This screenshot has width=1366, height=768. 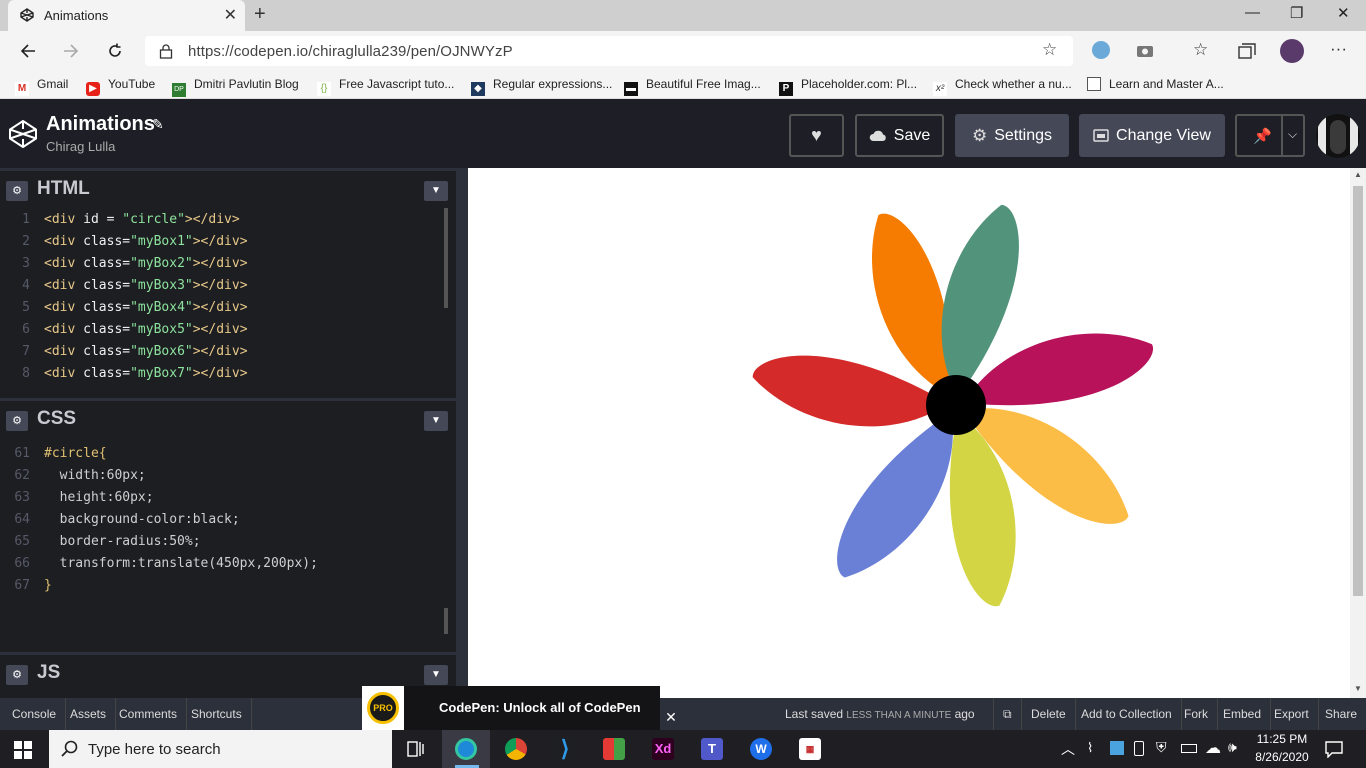 What do you see at coordinates (383, 708) in the screenshot?
I see `pro-badge-icon: PRO` at bounding box center [383, 708].